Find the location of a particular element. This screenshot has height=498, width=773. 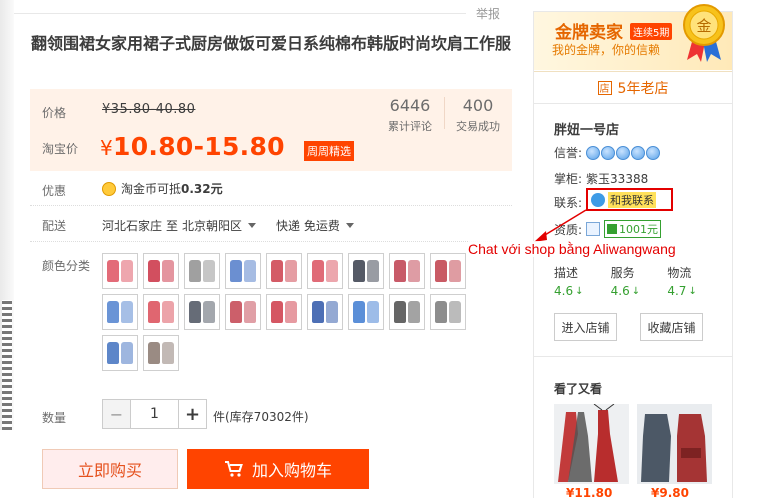

gold-seller-badge: 连续5期 is located at coordinates (651, 31).